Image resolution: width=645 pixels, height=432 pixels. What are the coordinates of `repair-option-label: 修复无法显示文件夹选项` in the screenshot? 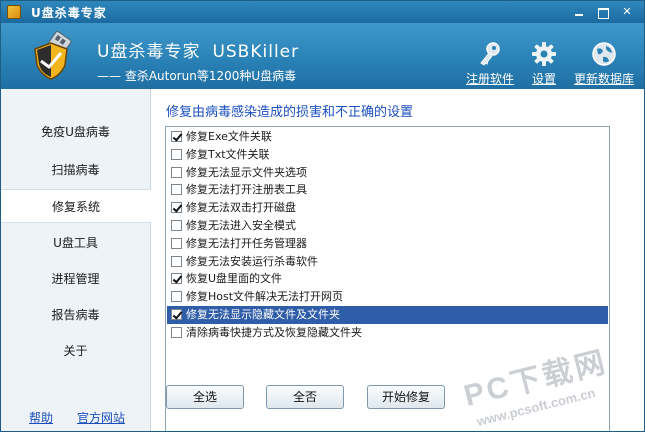 It's located at (246, 172).